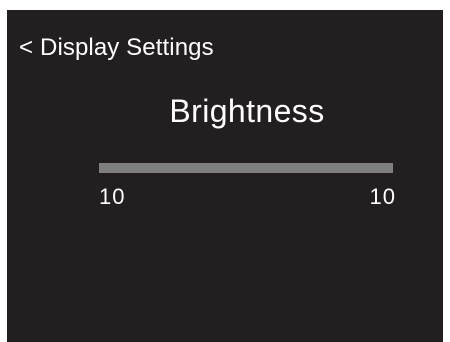  I want to click on page-title: Brightness, so click(247, 111).